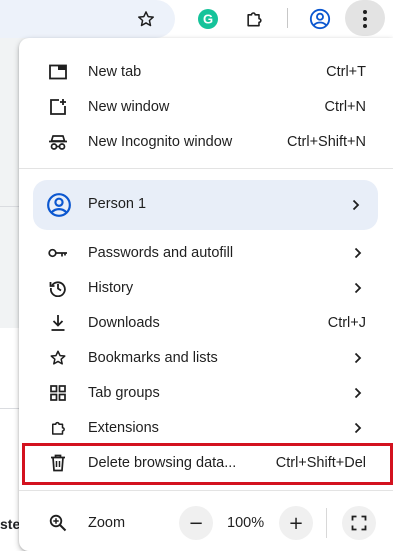 The image size is (393, 551). What do you see at coordinates (111, 287) in the screenshot?
I see `menu-item-label: History` at bounding box center [111, 287].